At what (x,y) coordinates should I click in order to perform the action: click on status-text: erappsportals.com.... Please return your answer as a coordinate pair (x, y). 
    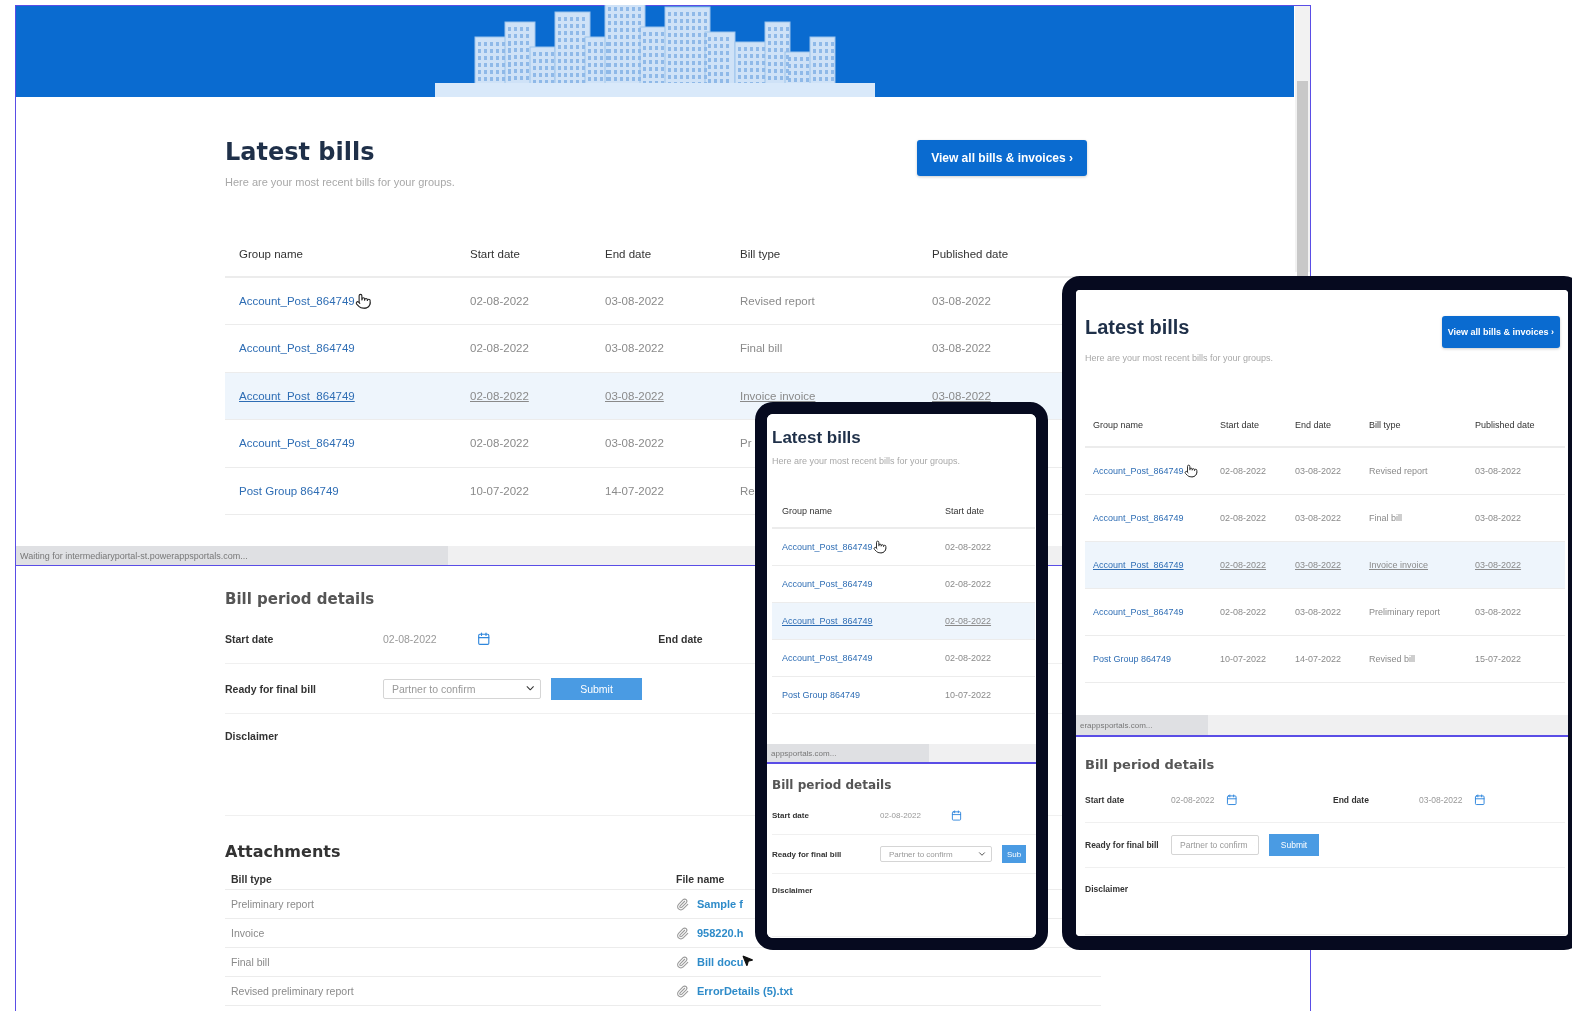
    Looking at the image, I should click on (1142, 725).